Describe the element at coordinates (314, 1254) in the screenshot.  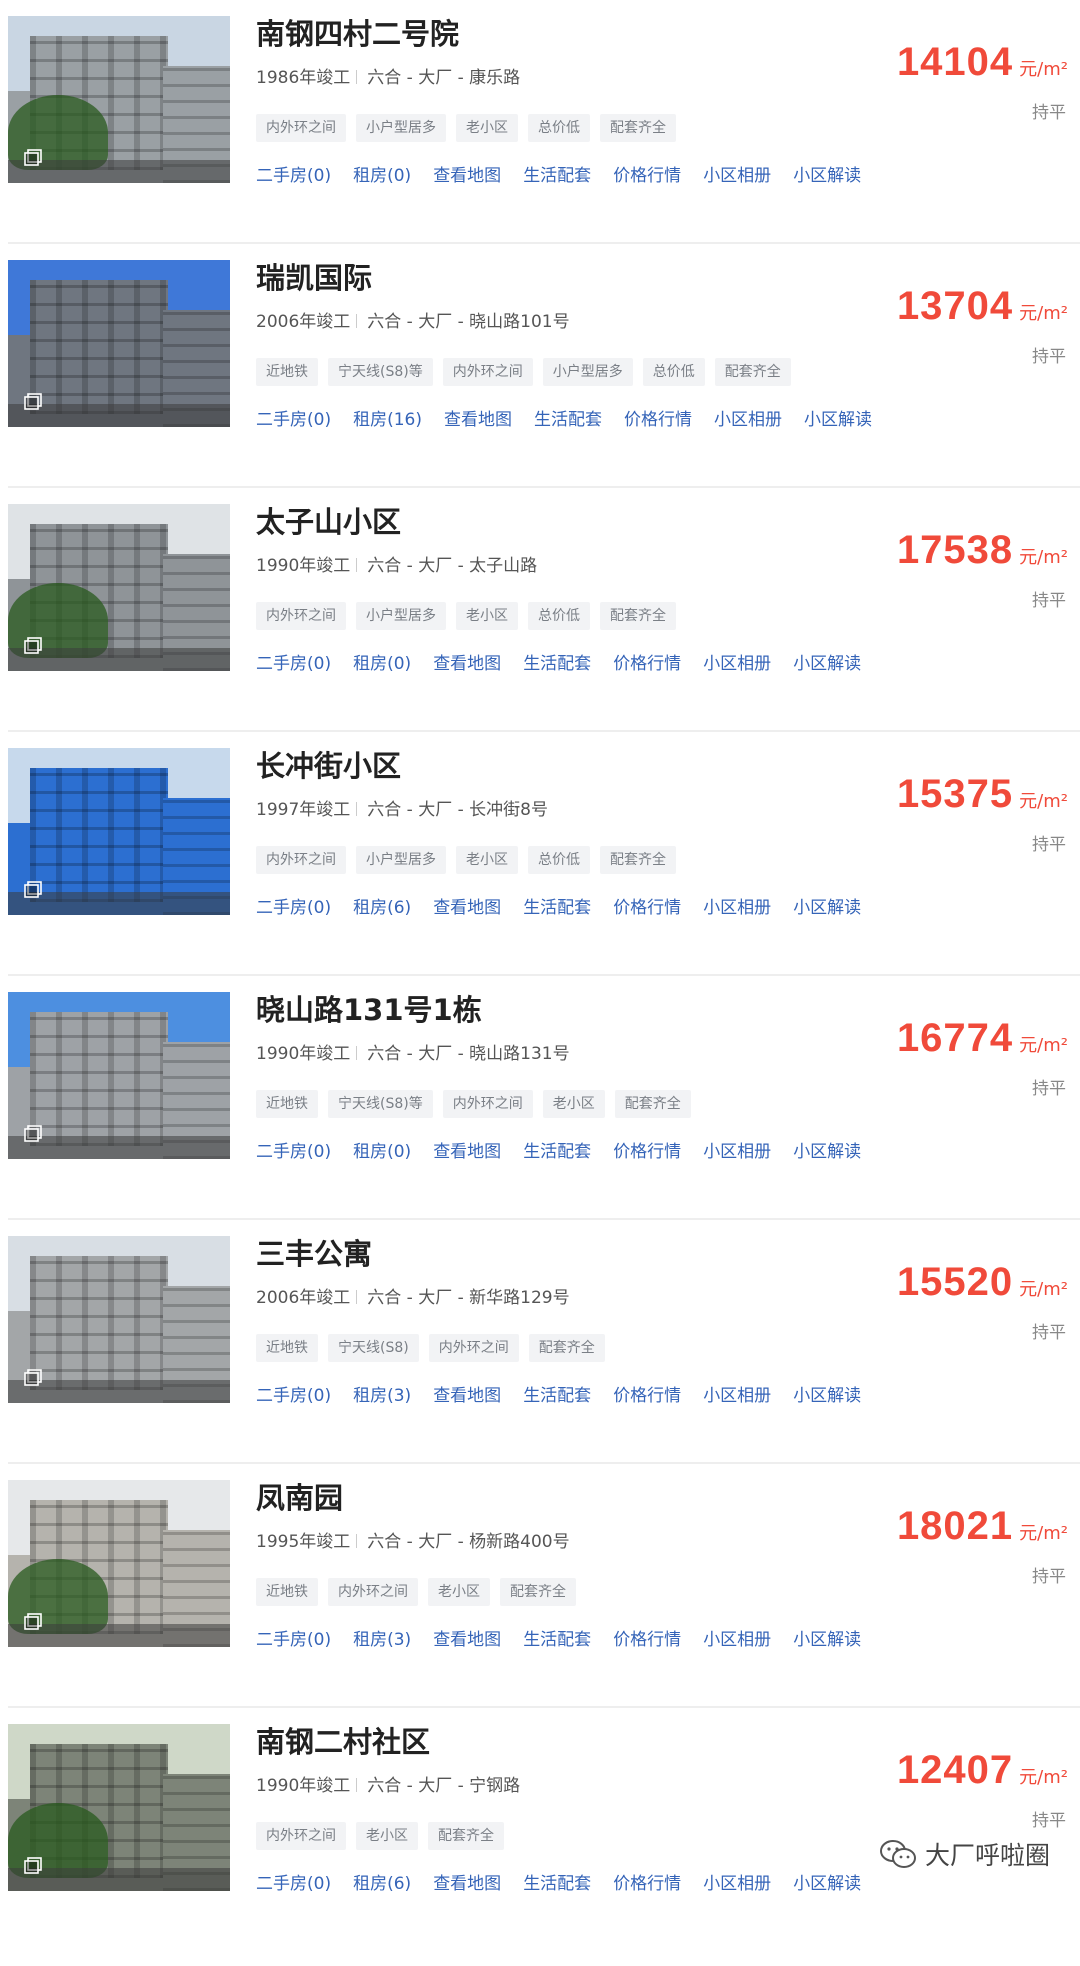
I see `community-name: 三丰公寓` at that location.